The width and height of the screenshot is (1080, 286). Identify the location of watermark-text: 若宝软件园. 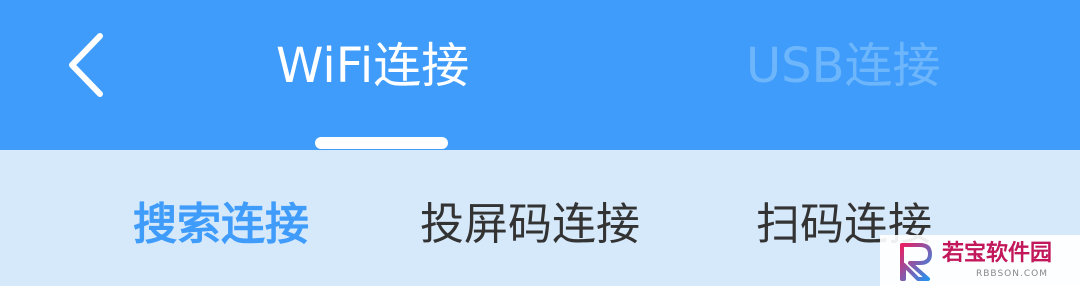
(997, 253).